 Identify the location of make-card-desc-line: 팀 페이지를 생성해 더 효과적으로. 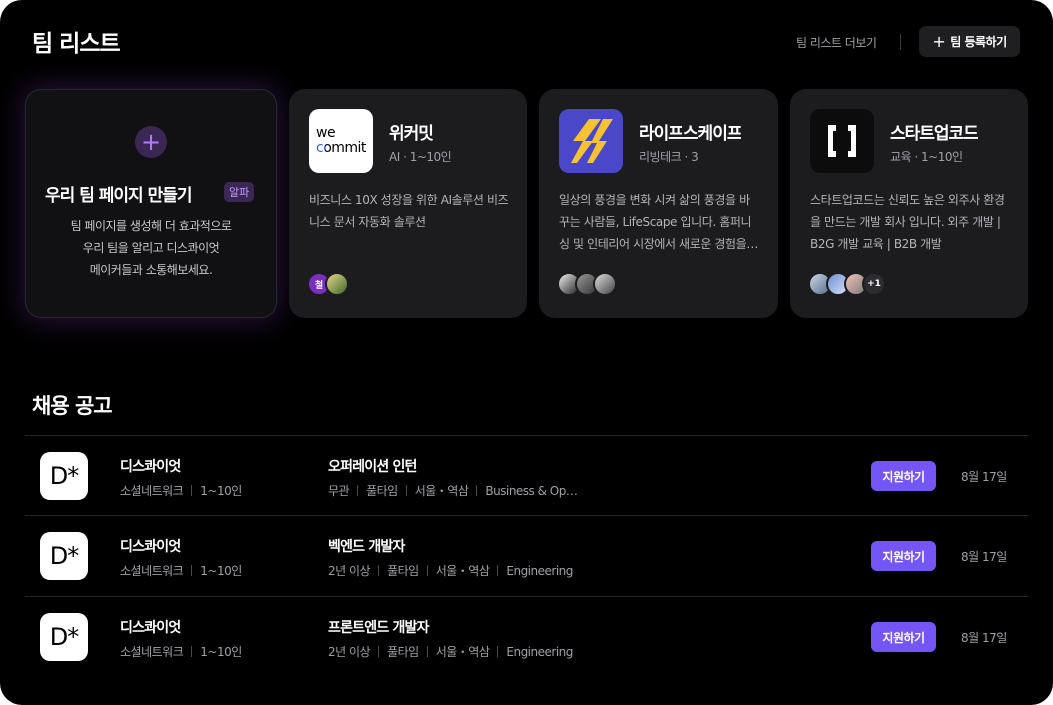
(151, 226).